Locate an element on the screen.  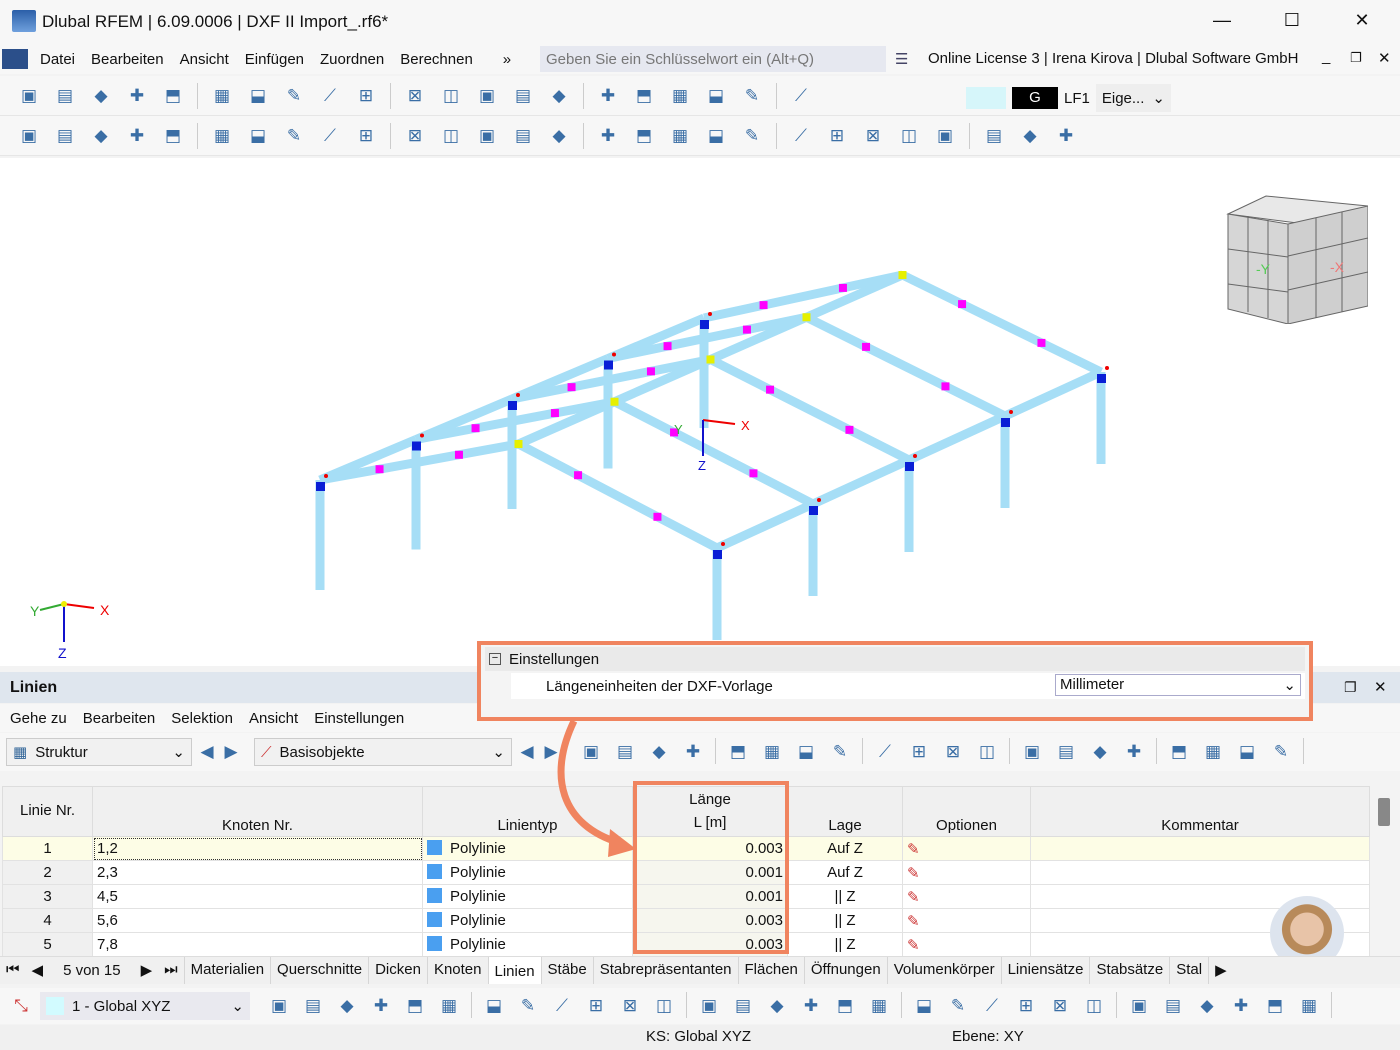
select-icon: ✎ is located at coordinates (752, 96).